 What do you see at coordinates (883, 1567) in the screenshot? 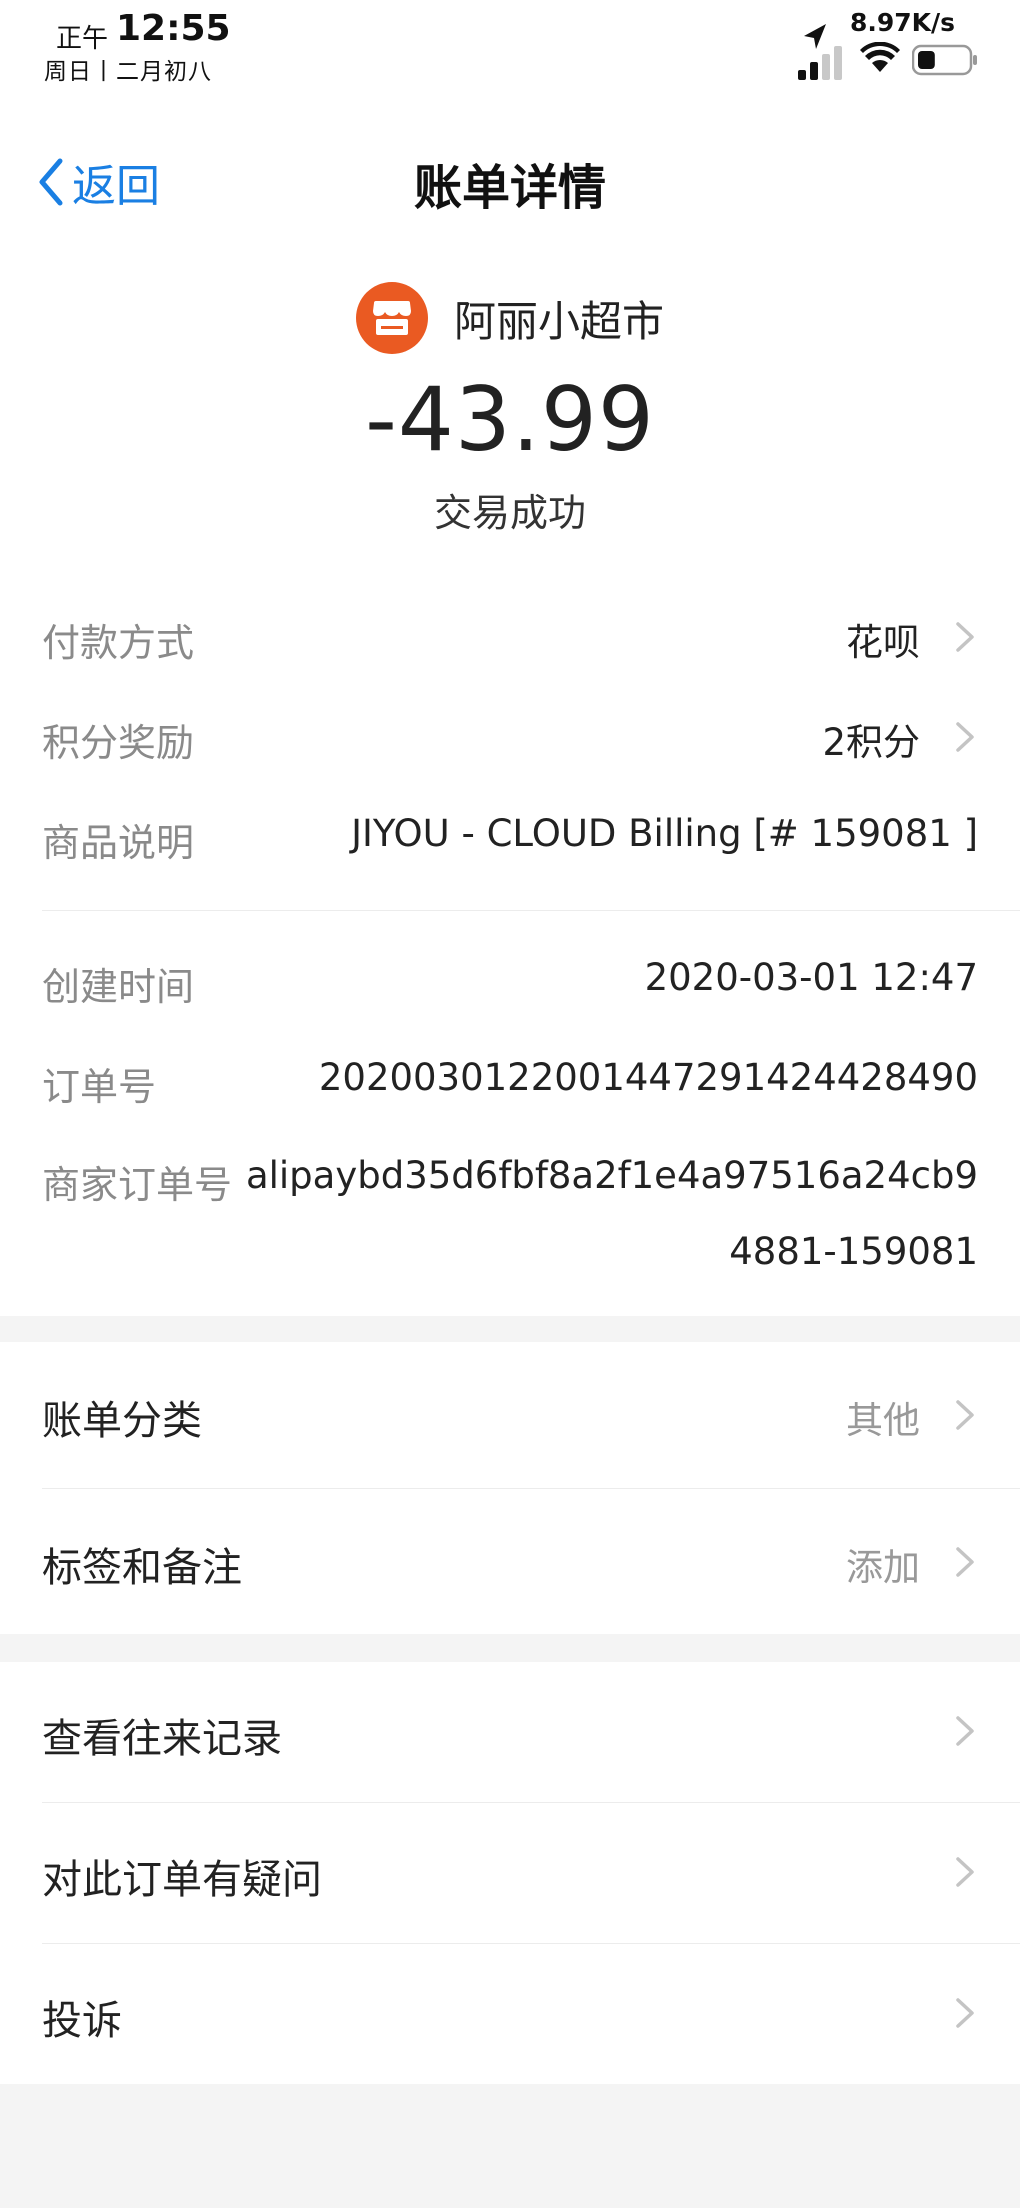
I see `row-value: 添加` at bounding box center [883, 1567].